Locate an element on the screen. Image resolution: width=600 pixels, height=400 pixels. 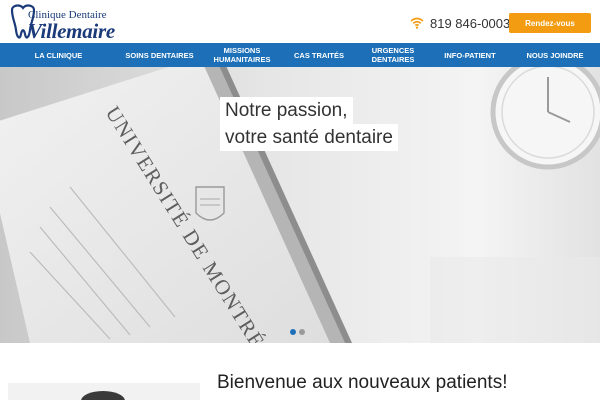
clinic-logo: Clinique Dentaire Villemaire is located at coordinates (70, 23).